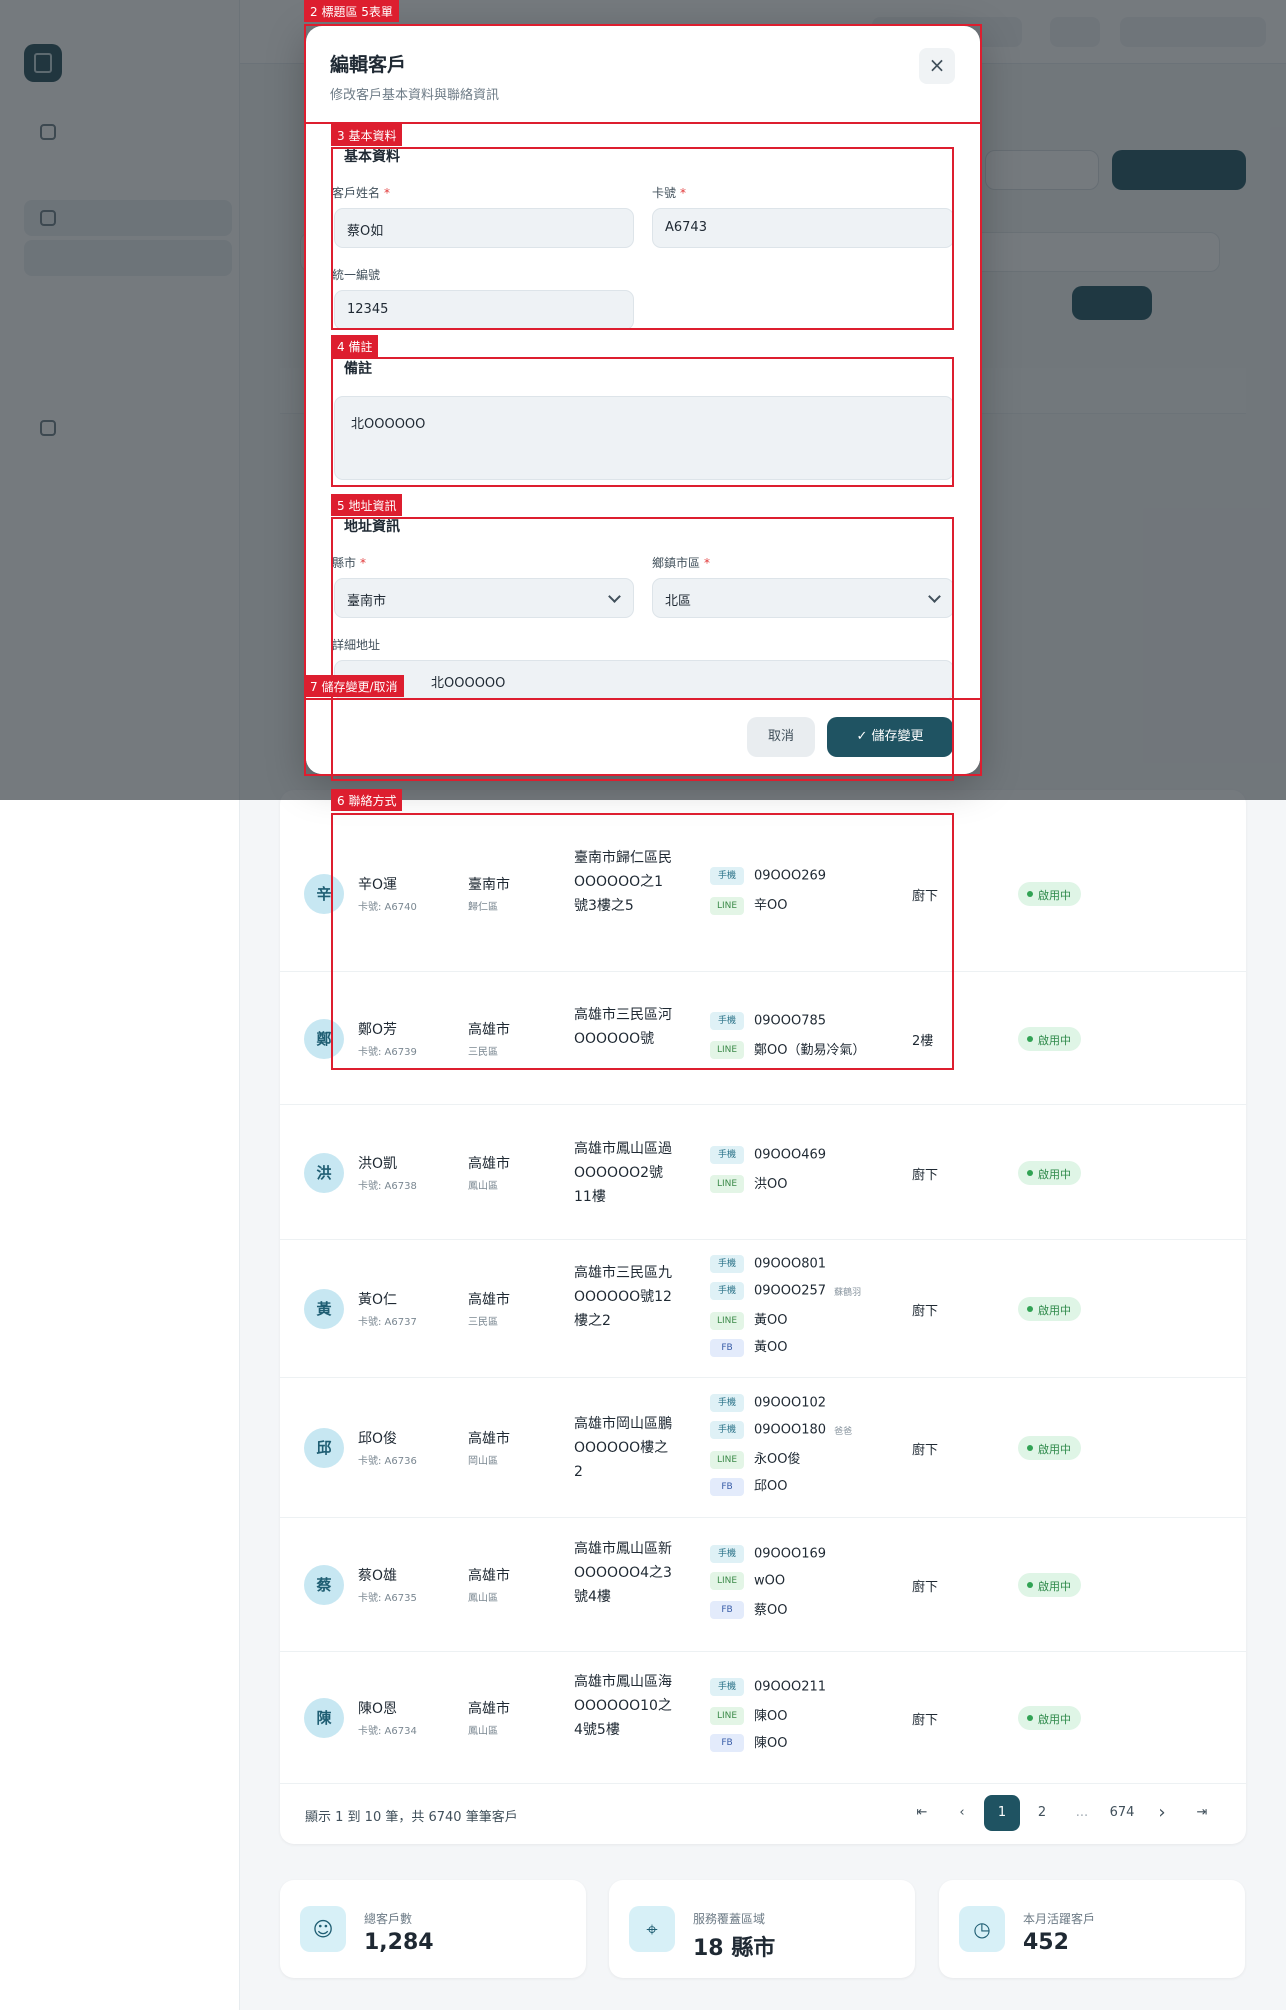 Image resolution: width=1286 pixels, height=2010 pixels. I want to click on contact-item: LINE 洪OO, so click(749, 1183).